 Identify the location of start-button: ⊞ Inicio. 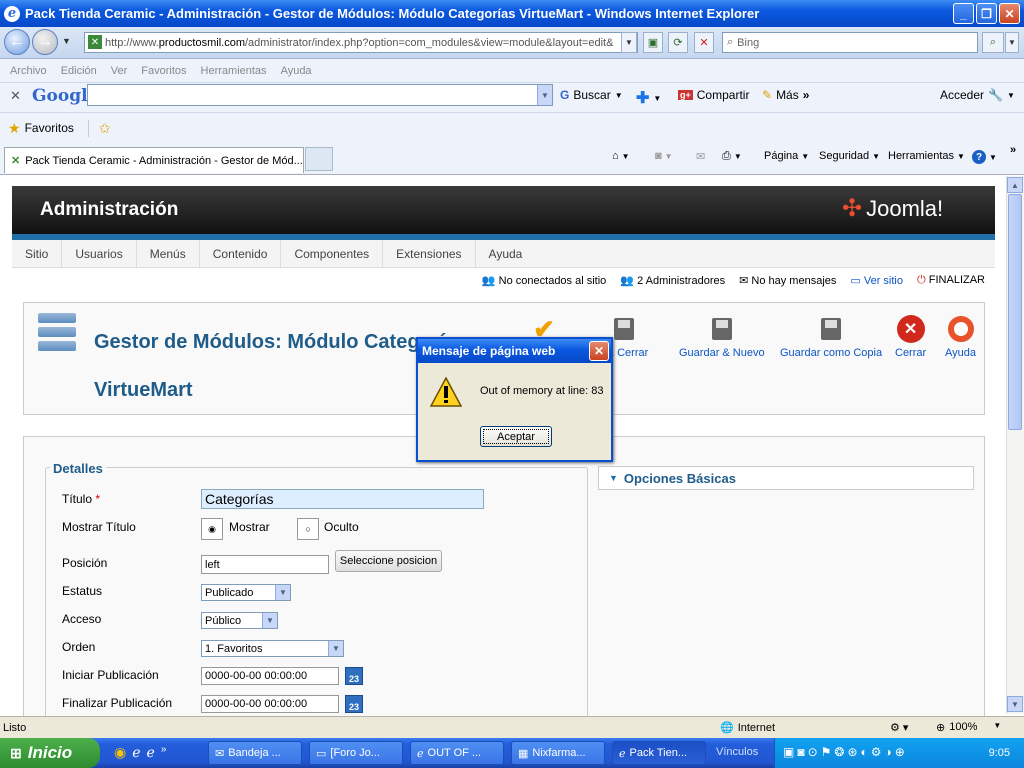
(50, 753).